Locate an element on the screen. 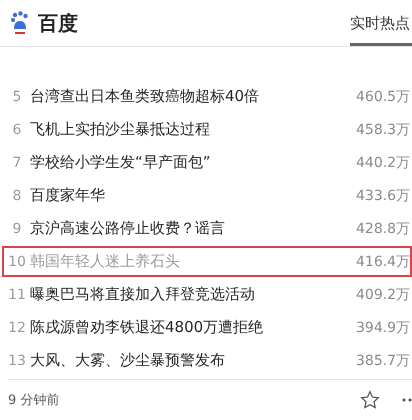  rank-number: 10 is located at coordinates (17, 262).